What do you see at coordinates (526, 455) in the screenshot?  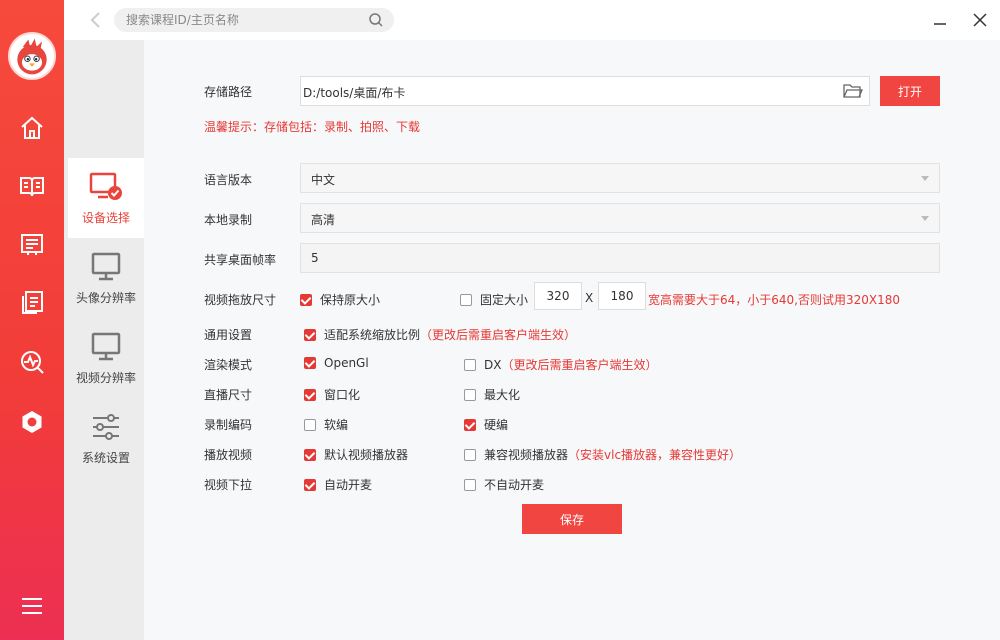 I see `compat-player-text: 兼容视频播放器` at bounding box center [526, 455].